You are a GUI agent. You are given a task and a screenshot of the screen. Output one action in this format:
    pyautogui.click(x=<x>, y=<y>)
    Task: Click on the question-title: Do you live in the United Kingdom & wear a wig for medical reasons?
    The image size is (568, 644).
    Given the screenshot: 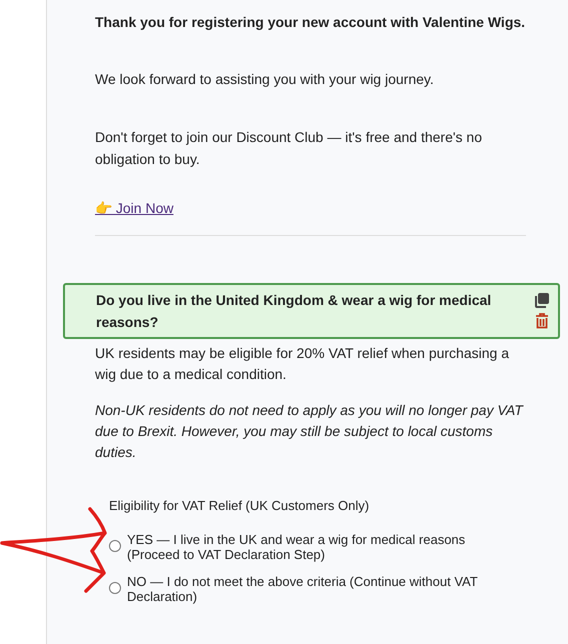 What is the action you would take?
    pyautogui.click(x=294, y=311)
    